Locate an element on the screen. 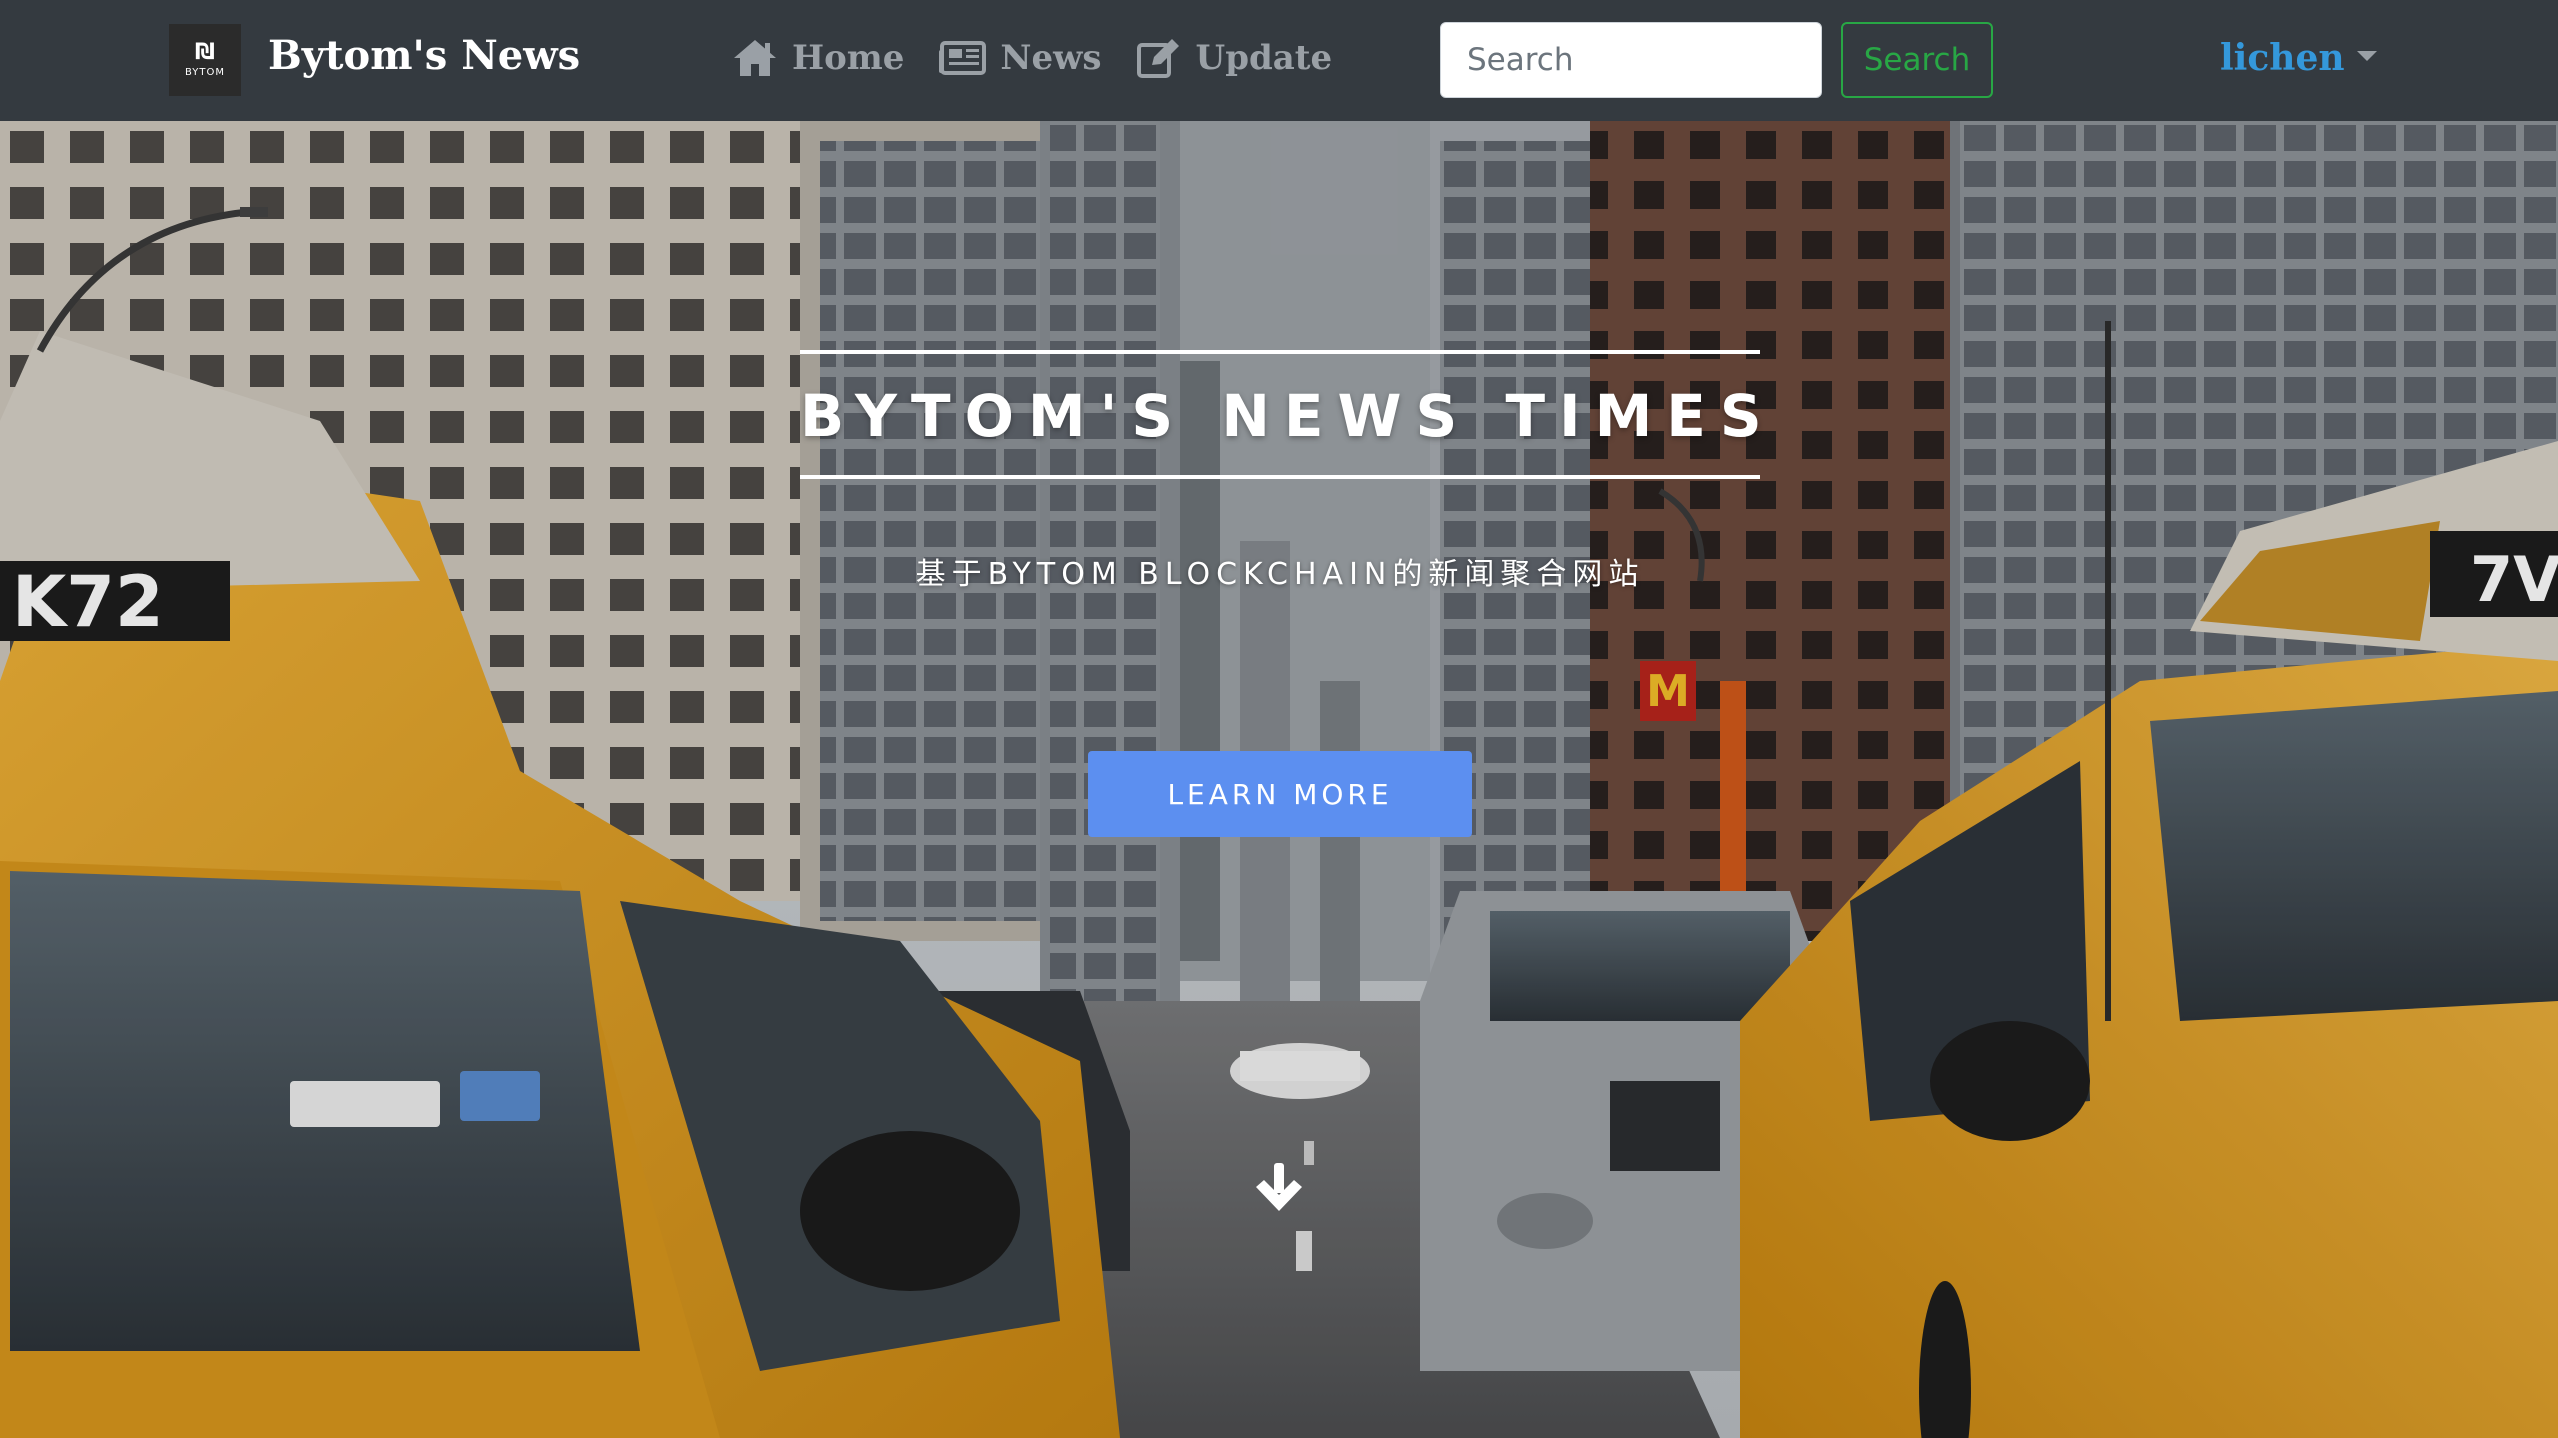 The image size is (2558, 1438). title-rule-top is located at coordinates (1280, 352).